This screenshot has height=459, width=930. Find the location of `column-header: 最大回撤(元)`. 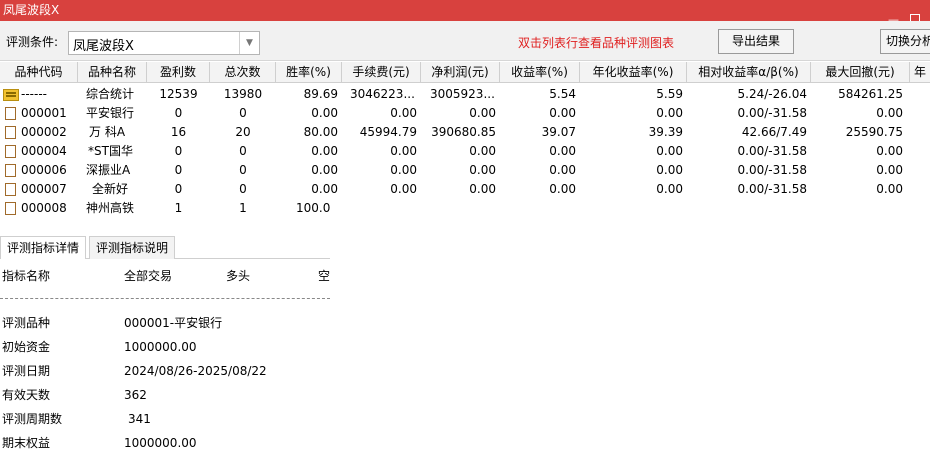

column-header: 最大回撤(元) is located at coordinates (860, 72).